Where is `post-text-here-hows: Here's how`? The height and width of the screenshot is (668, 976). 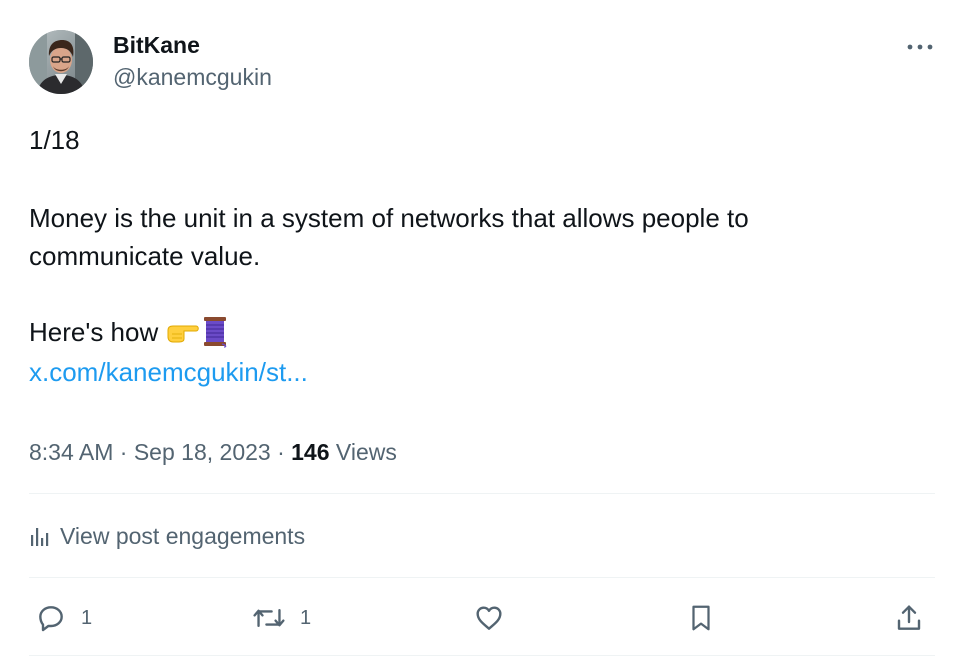 post-text-here-hows: Here's how is located at coordinates (94, 332).